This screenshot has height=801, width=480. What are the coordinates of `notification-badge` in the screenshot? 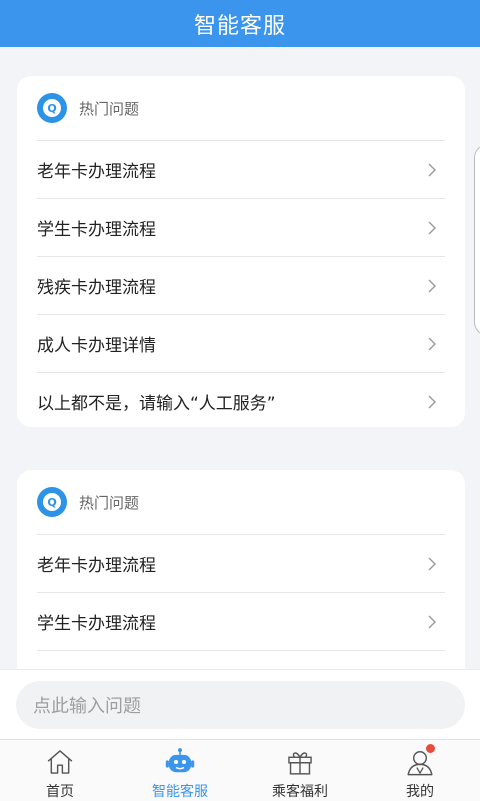 It's located at (430, 748).